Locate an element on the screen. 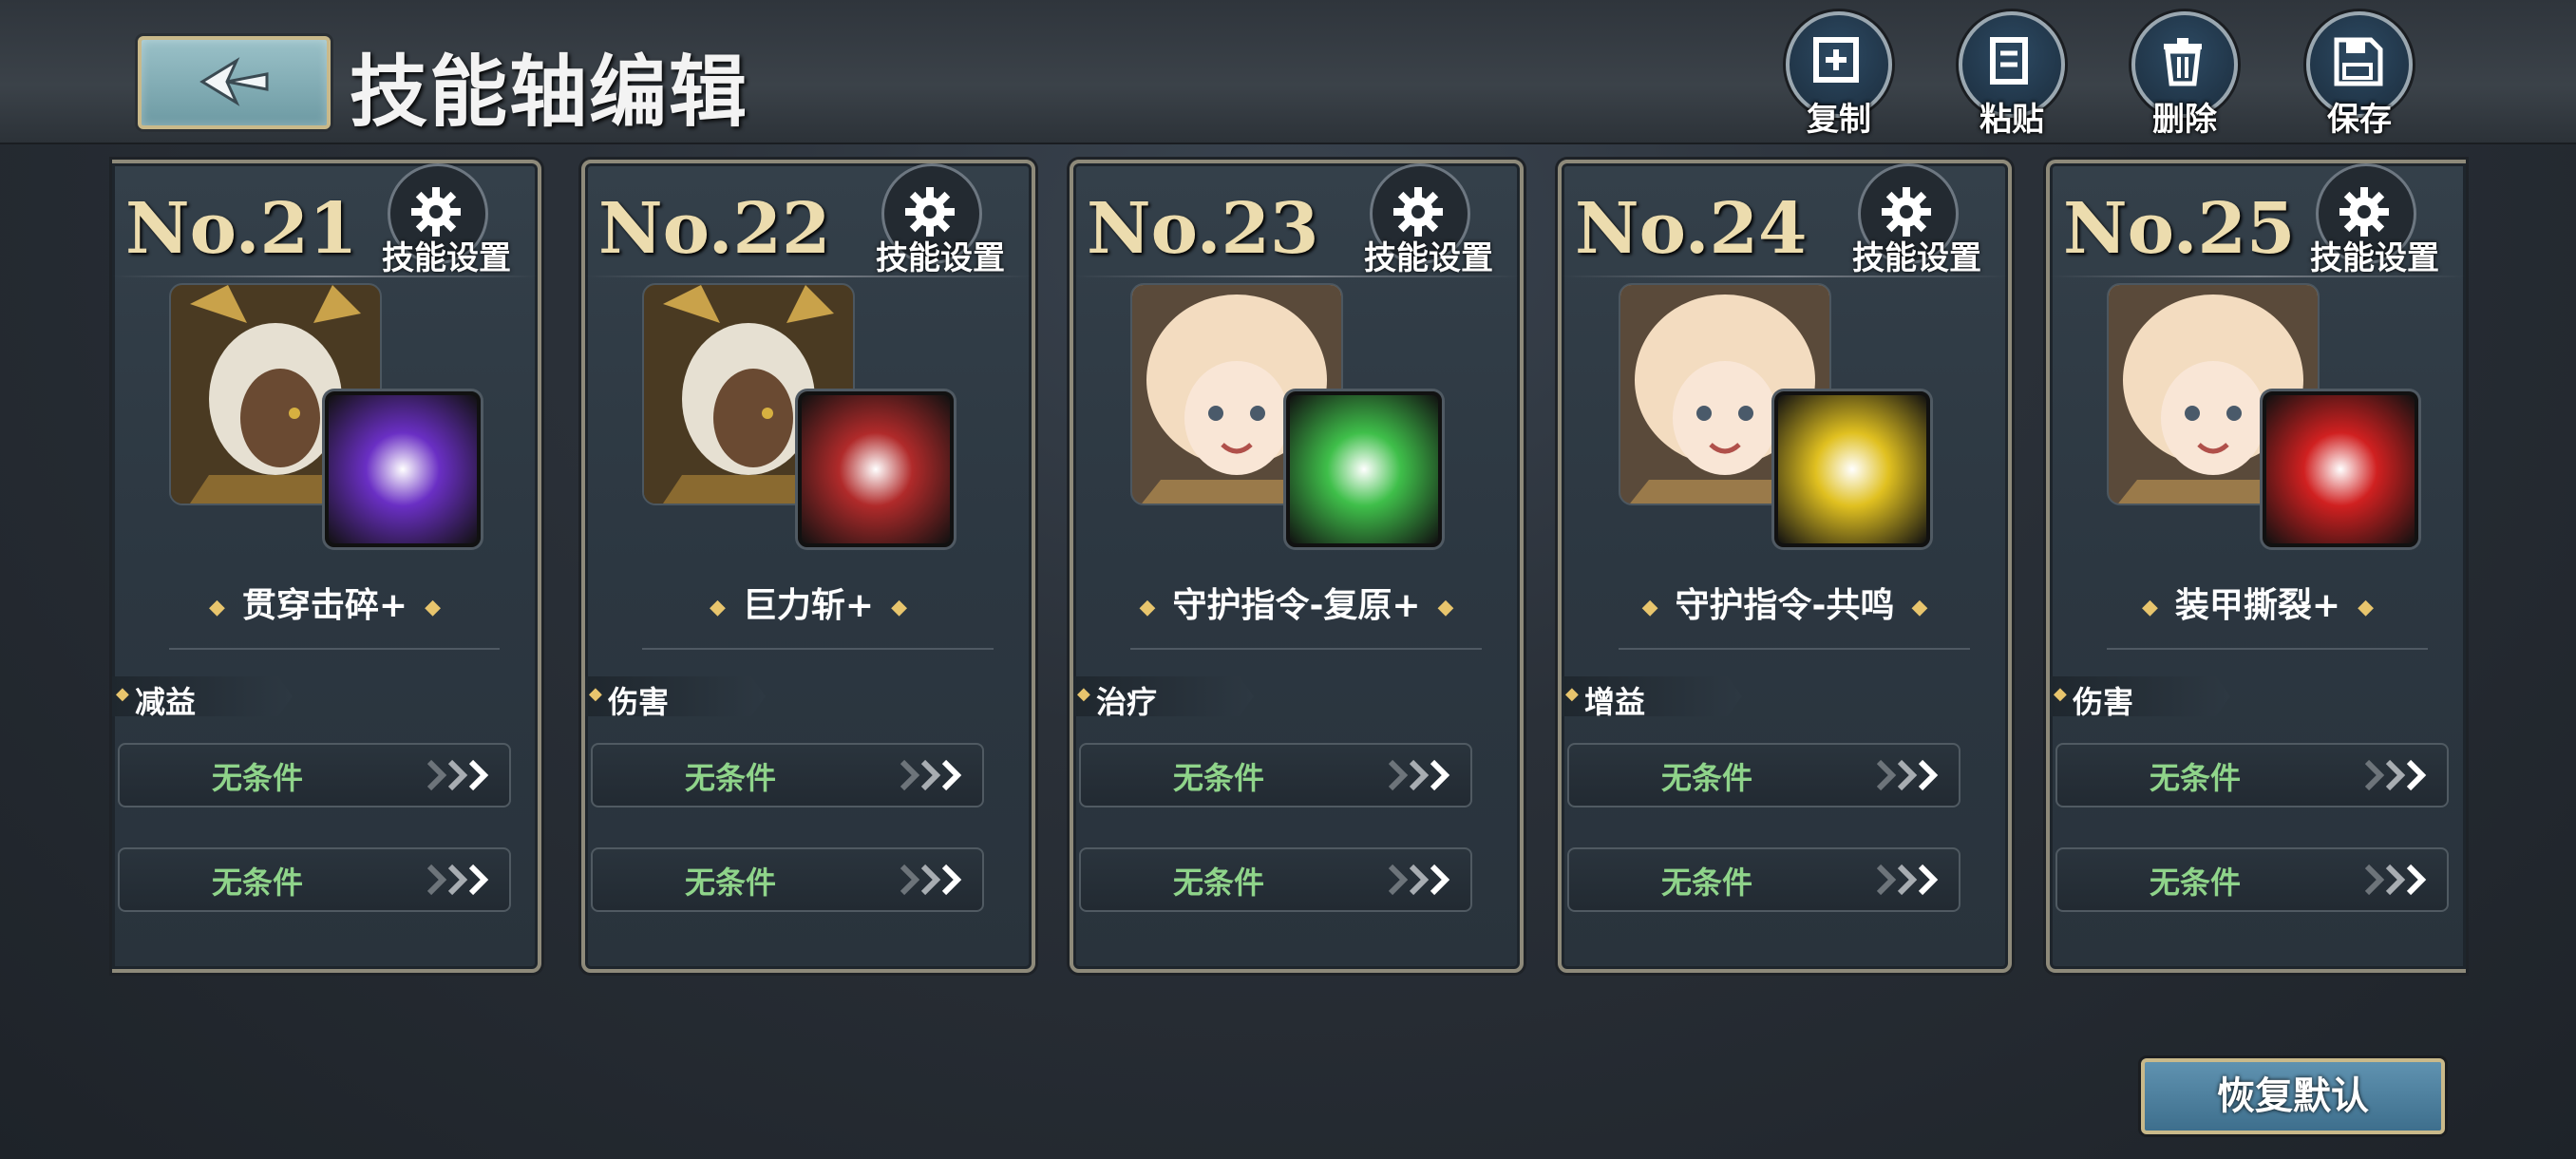  skill-card-22: No.22 技能设置 ◆ 巨力斩+ ◆ ◆ 伤害 无条件 无条件 is located at coordinates (808, 566).